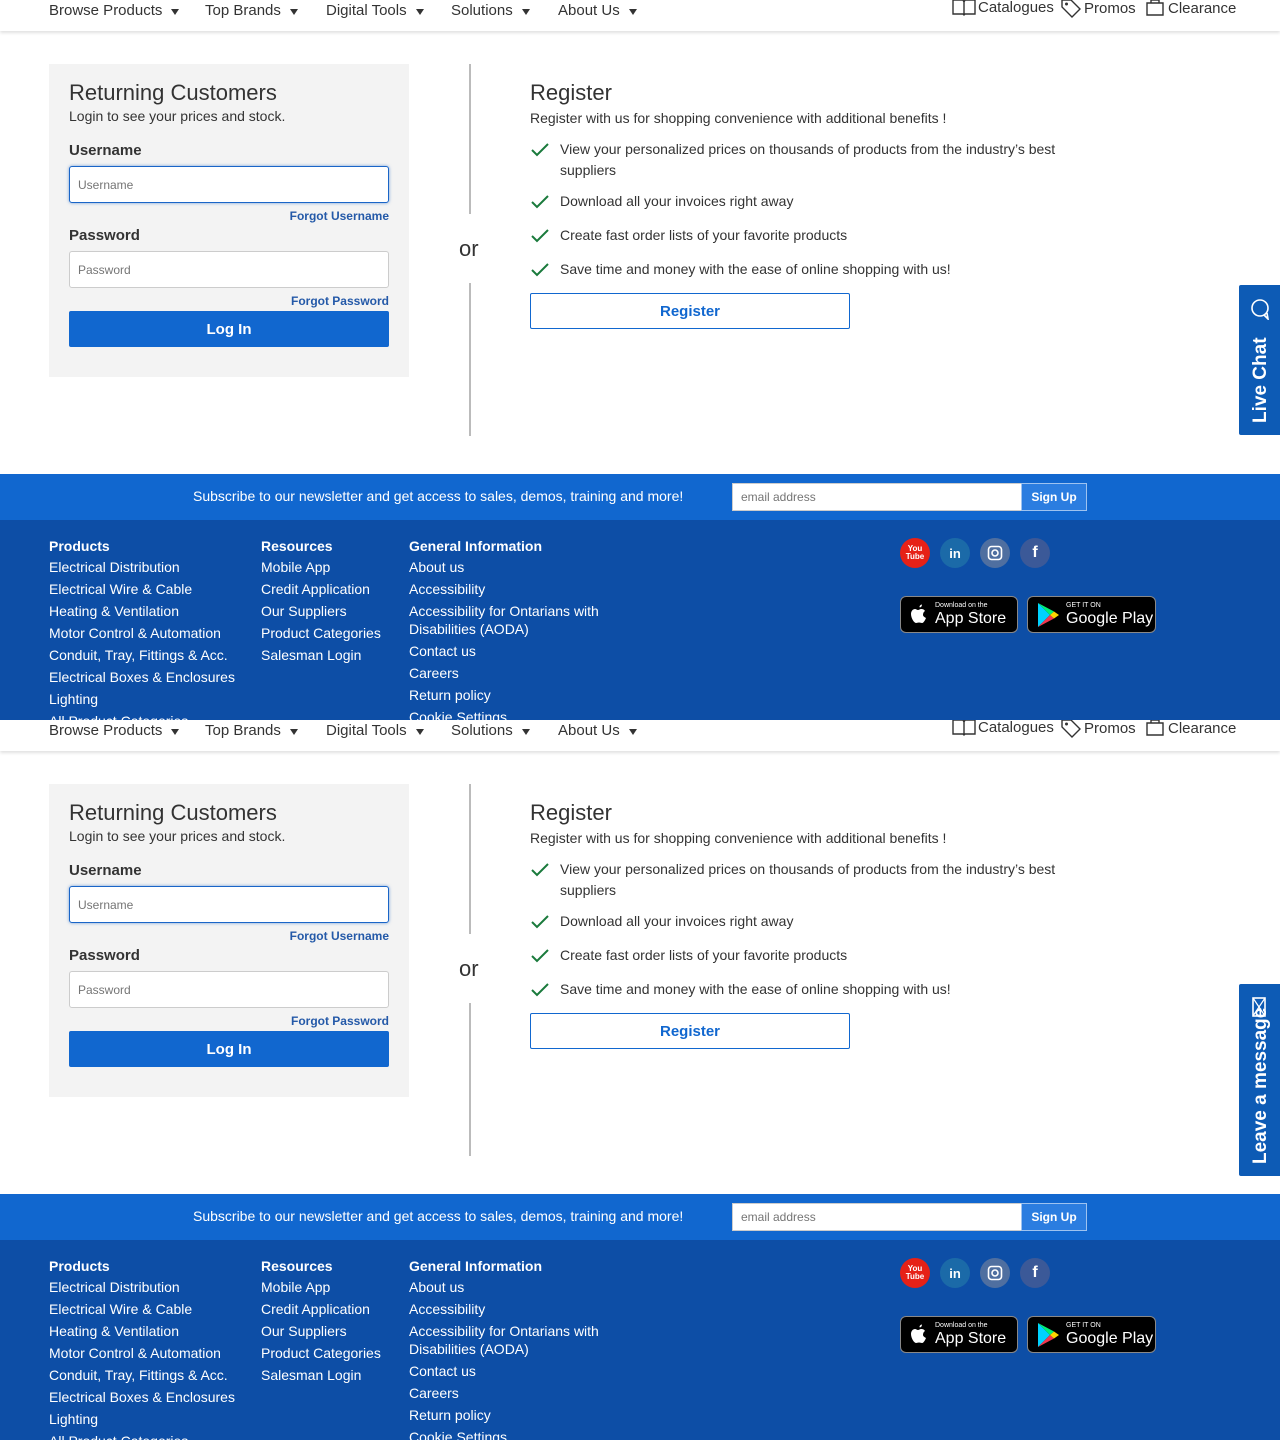 This screenshot has height=1440, width=1280. What do you see at coordinates (1259, 360) in the screenshot?
I see `live-chat-tab: Live Chat` at bounding box center [1259, 360].